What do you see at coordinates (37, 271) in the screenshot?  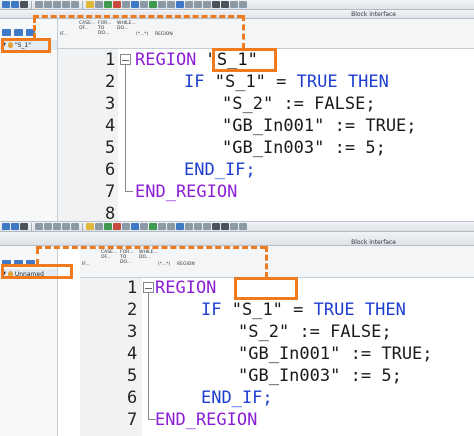 I see `tree-item-highlight` at bounding box center [37, 271].